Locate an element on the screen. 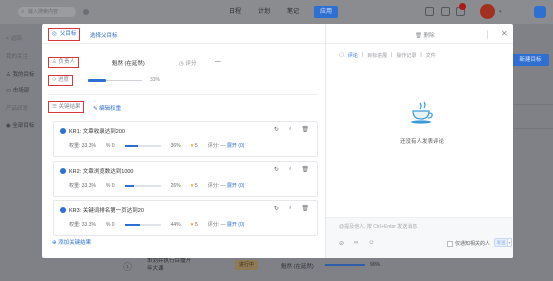 The height and width of the screenshot is (281, 553). sidebar-item-my-goals: ♙ 我的目标 is located at coordinates (20, 74).